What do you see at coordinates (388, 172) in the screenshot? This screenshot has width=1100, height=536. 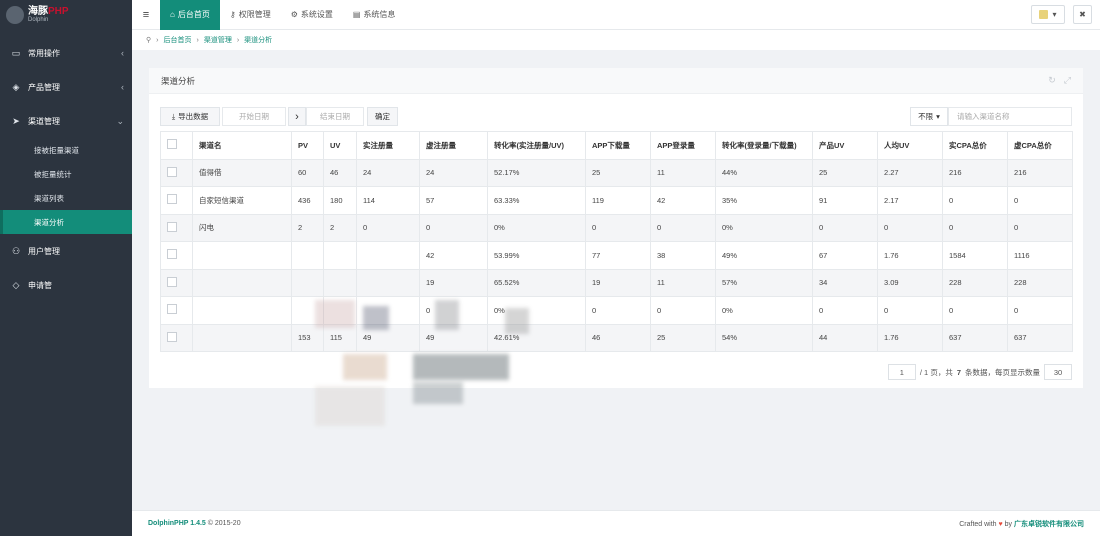 I see `table-cell: 24` at bounding box center [388, 172].